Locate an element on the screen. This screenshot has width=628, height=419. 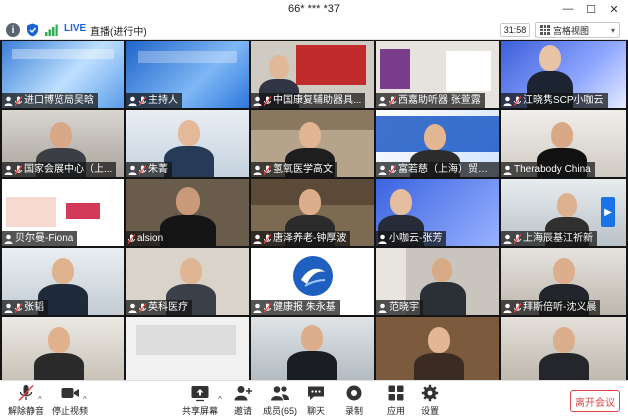
share-options-caret: ^ is located at coordinates (220, 399).